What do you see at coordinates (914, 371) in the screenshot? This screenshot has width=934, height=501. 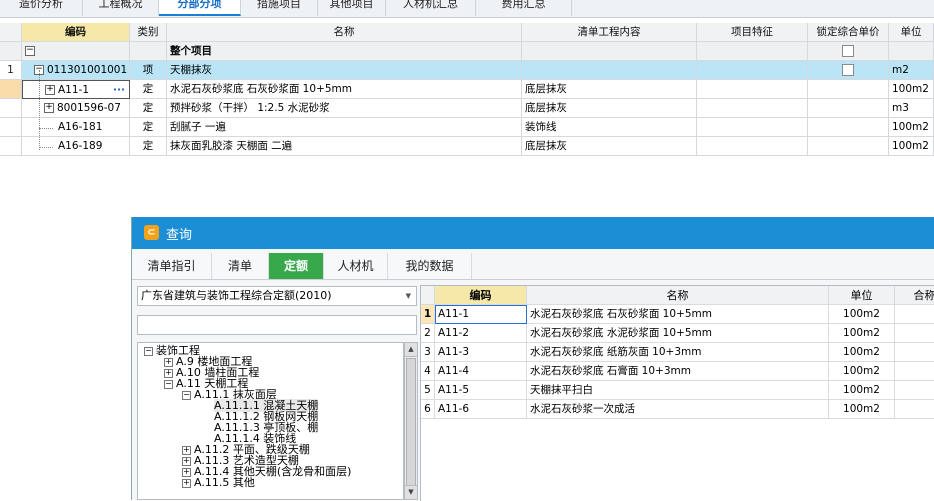 I see `price-cell` at bounding box center [914, 371].